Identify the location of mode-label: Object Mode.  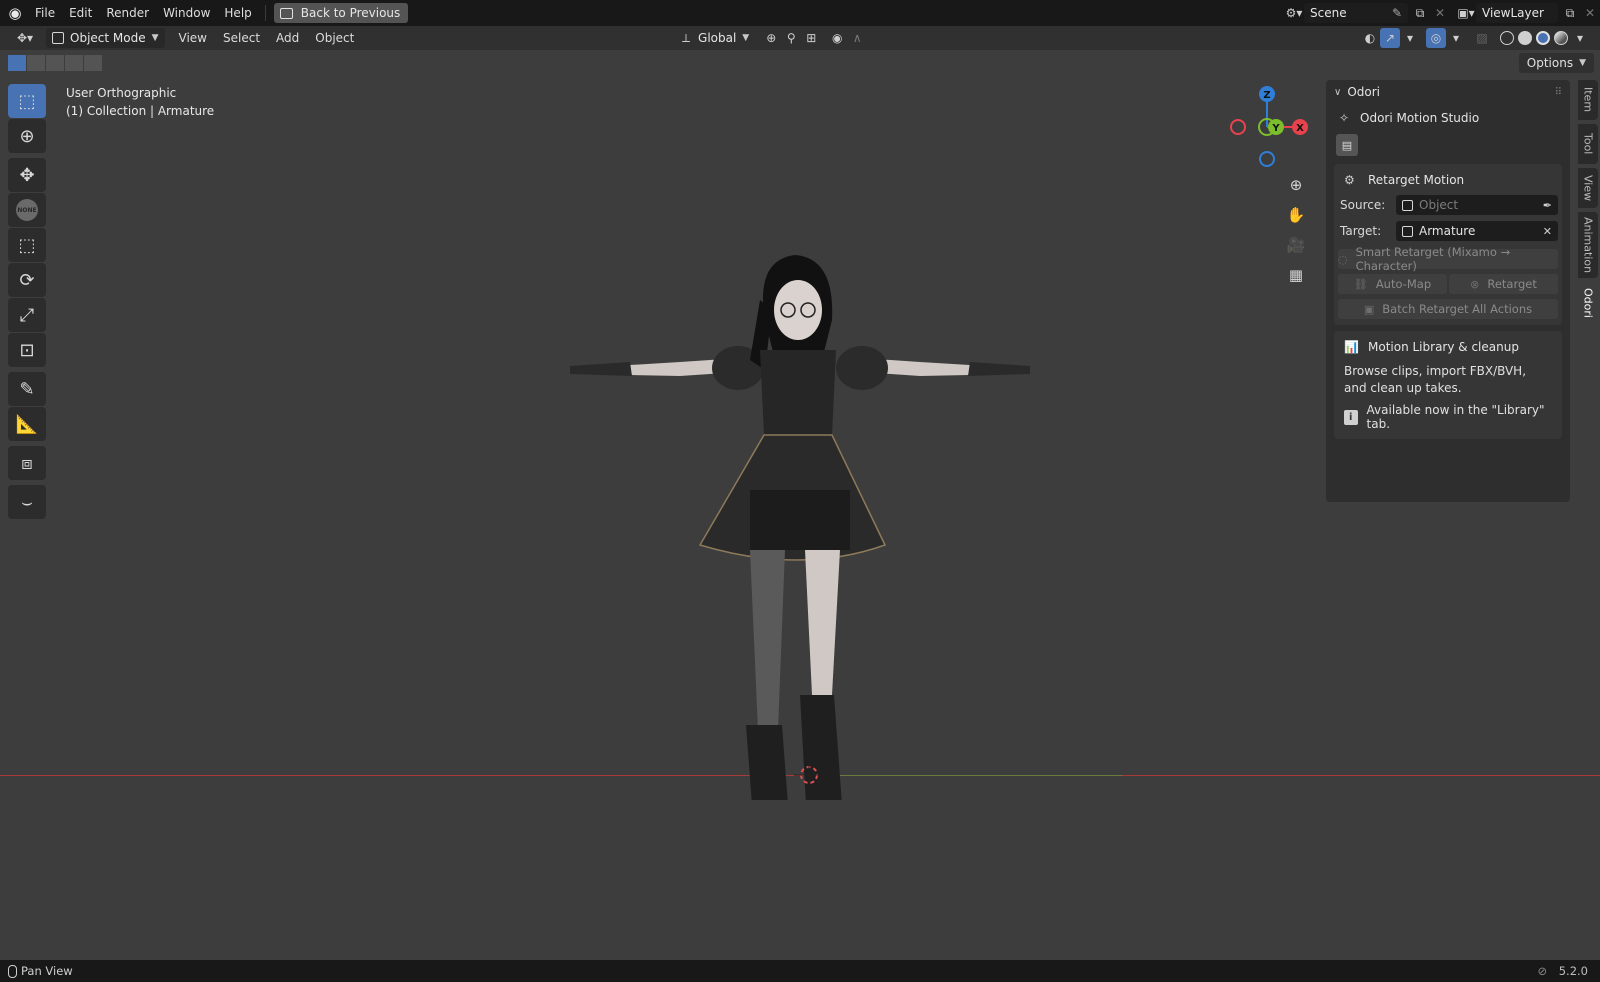
(108, 38).